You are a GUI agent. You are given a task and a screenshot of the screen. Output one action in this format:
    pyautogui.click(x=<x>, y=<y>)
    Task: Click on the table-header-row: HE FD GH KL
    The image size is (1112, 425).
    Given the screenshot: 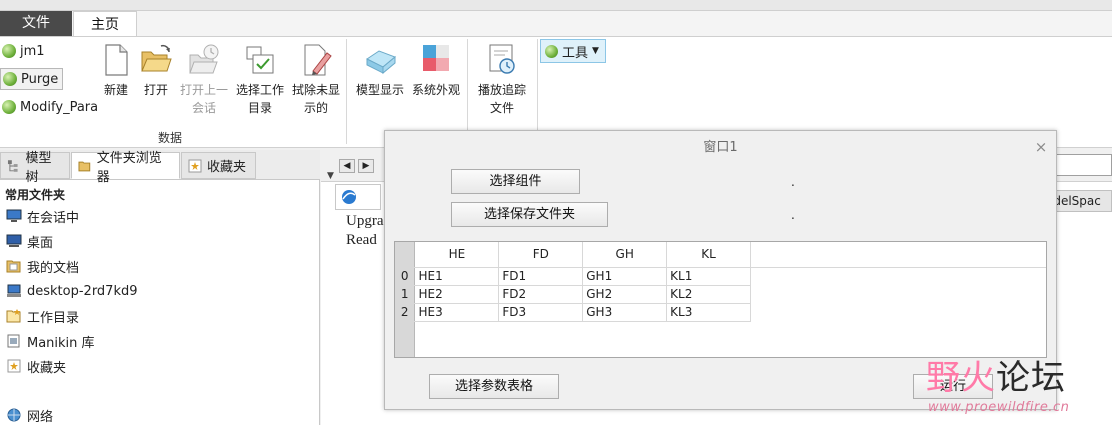 What is the action you would take?
    pyautogui.click(x=720, y=255)
    